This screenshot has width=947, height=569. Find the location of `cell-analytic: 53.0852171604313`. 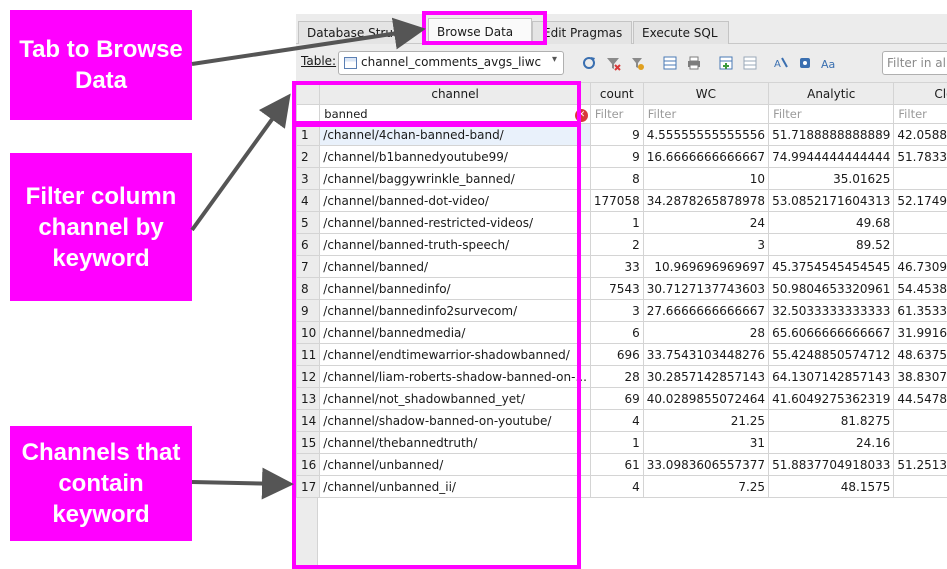

cell-analytic: 53.0852171604313 is located at coordinates (831, 200).